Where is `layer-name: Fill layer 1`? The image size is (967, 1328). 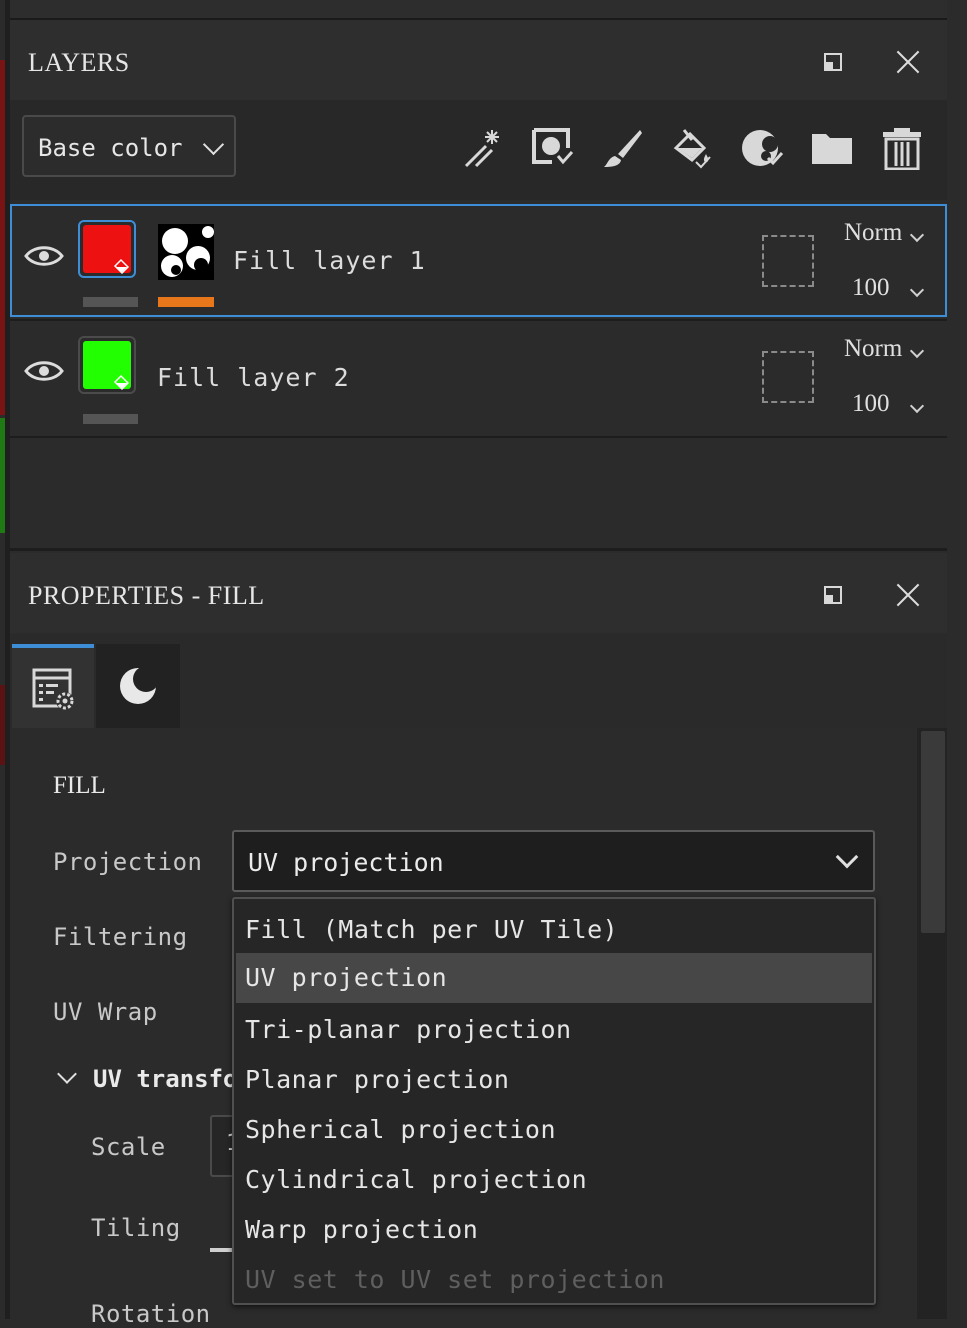 layer-name: Fill layer 1 is located at coordinates (329, 260).